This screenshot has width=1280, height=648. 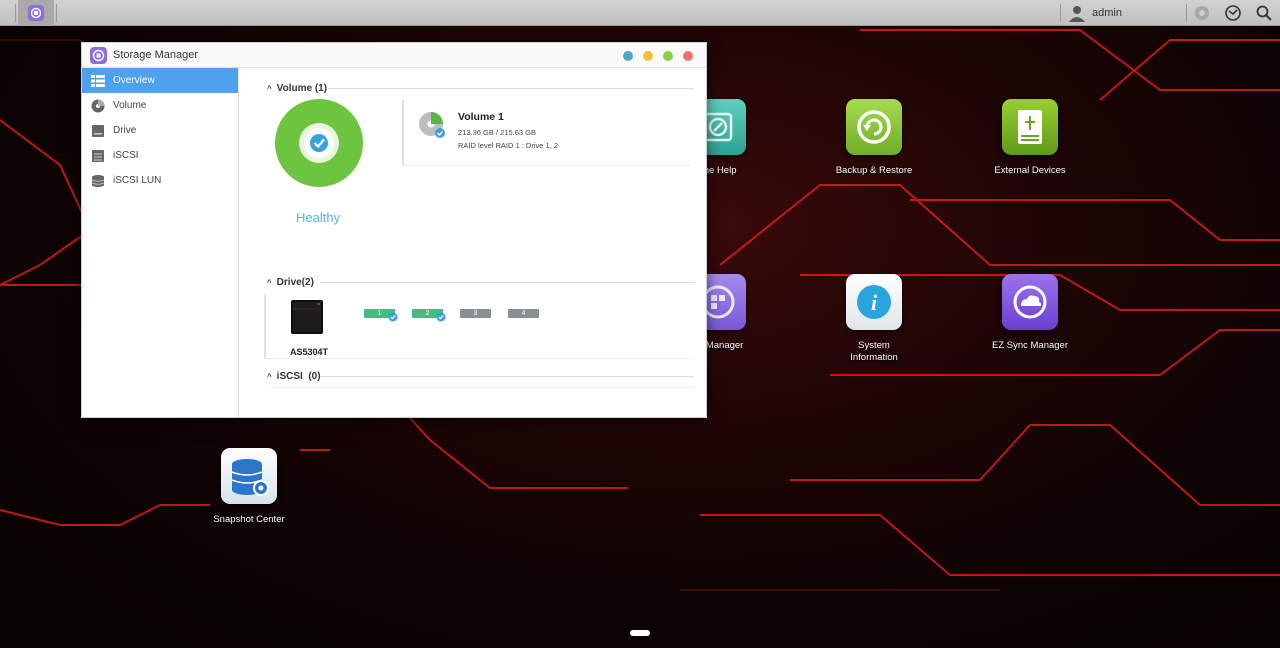 What do you see at coordinates (98, 155) in the screenshot?
I see `iscsi-icon` at bounding box center [98, 155].